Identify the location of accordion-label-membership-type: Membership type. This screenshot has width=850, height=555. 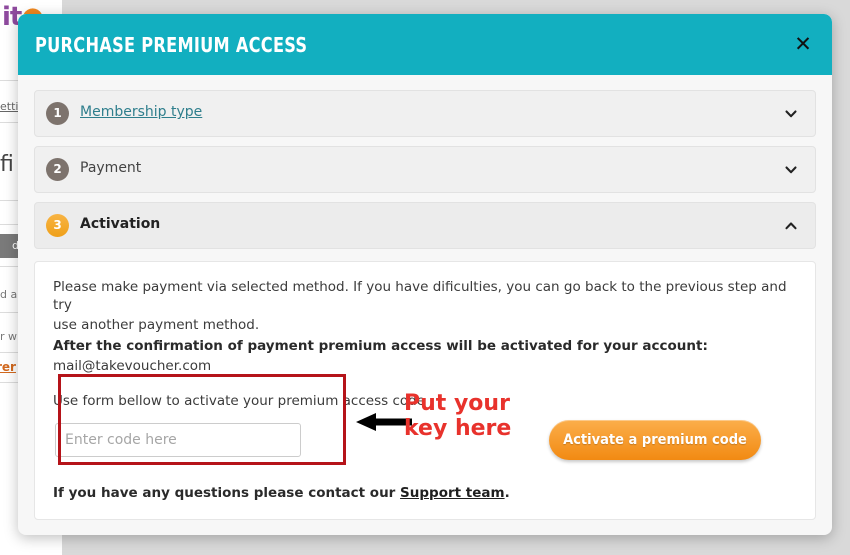
(141, 112).